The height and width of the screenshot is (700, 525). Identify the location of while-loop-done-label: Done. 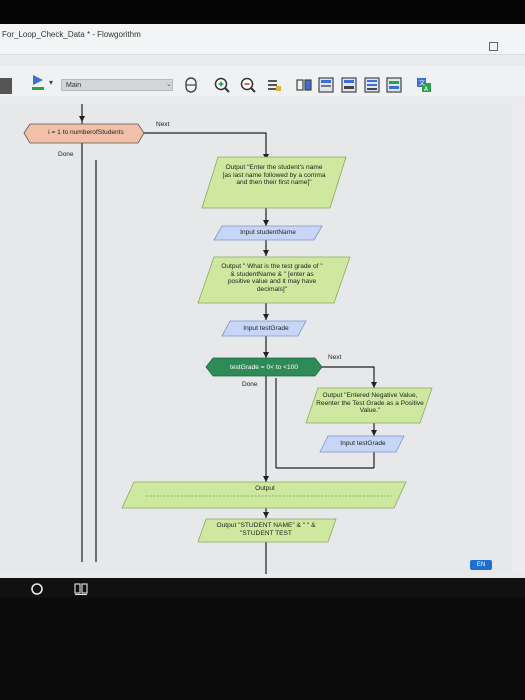
(250, 384).